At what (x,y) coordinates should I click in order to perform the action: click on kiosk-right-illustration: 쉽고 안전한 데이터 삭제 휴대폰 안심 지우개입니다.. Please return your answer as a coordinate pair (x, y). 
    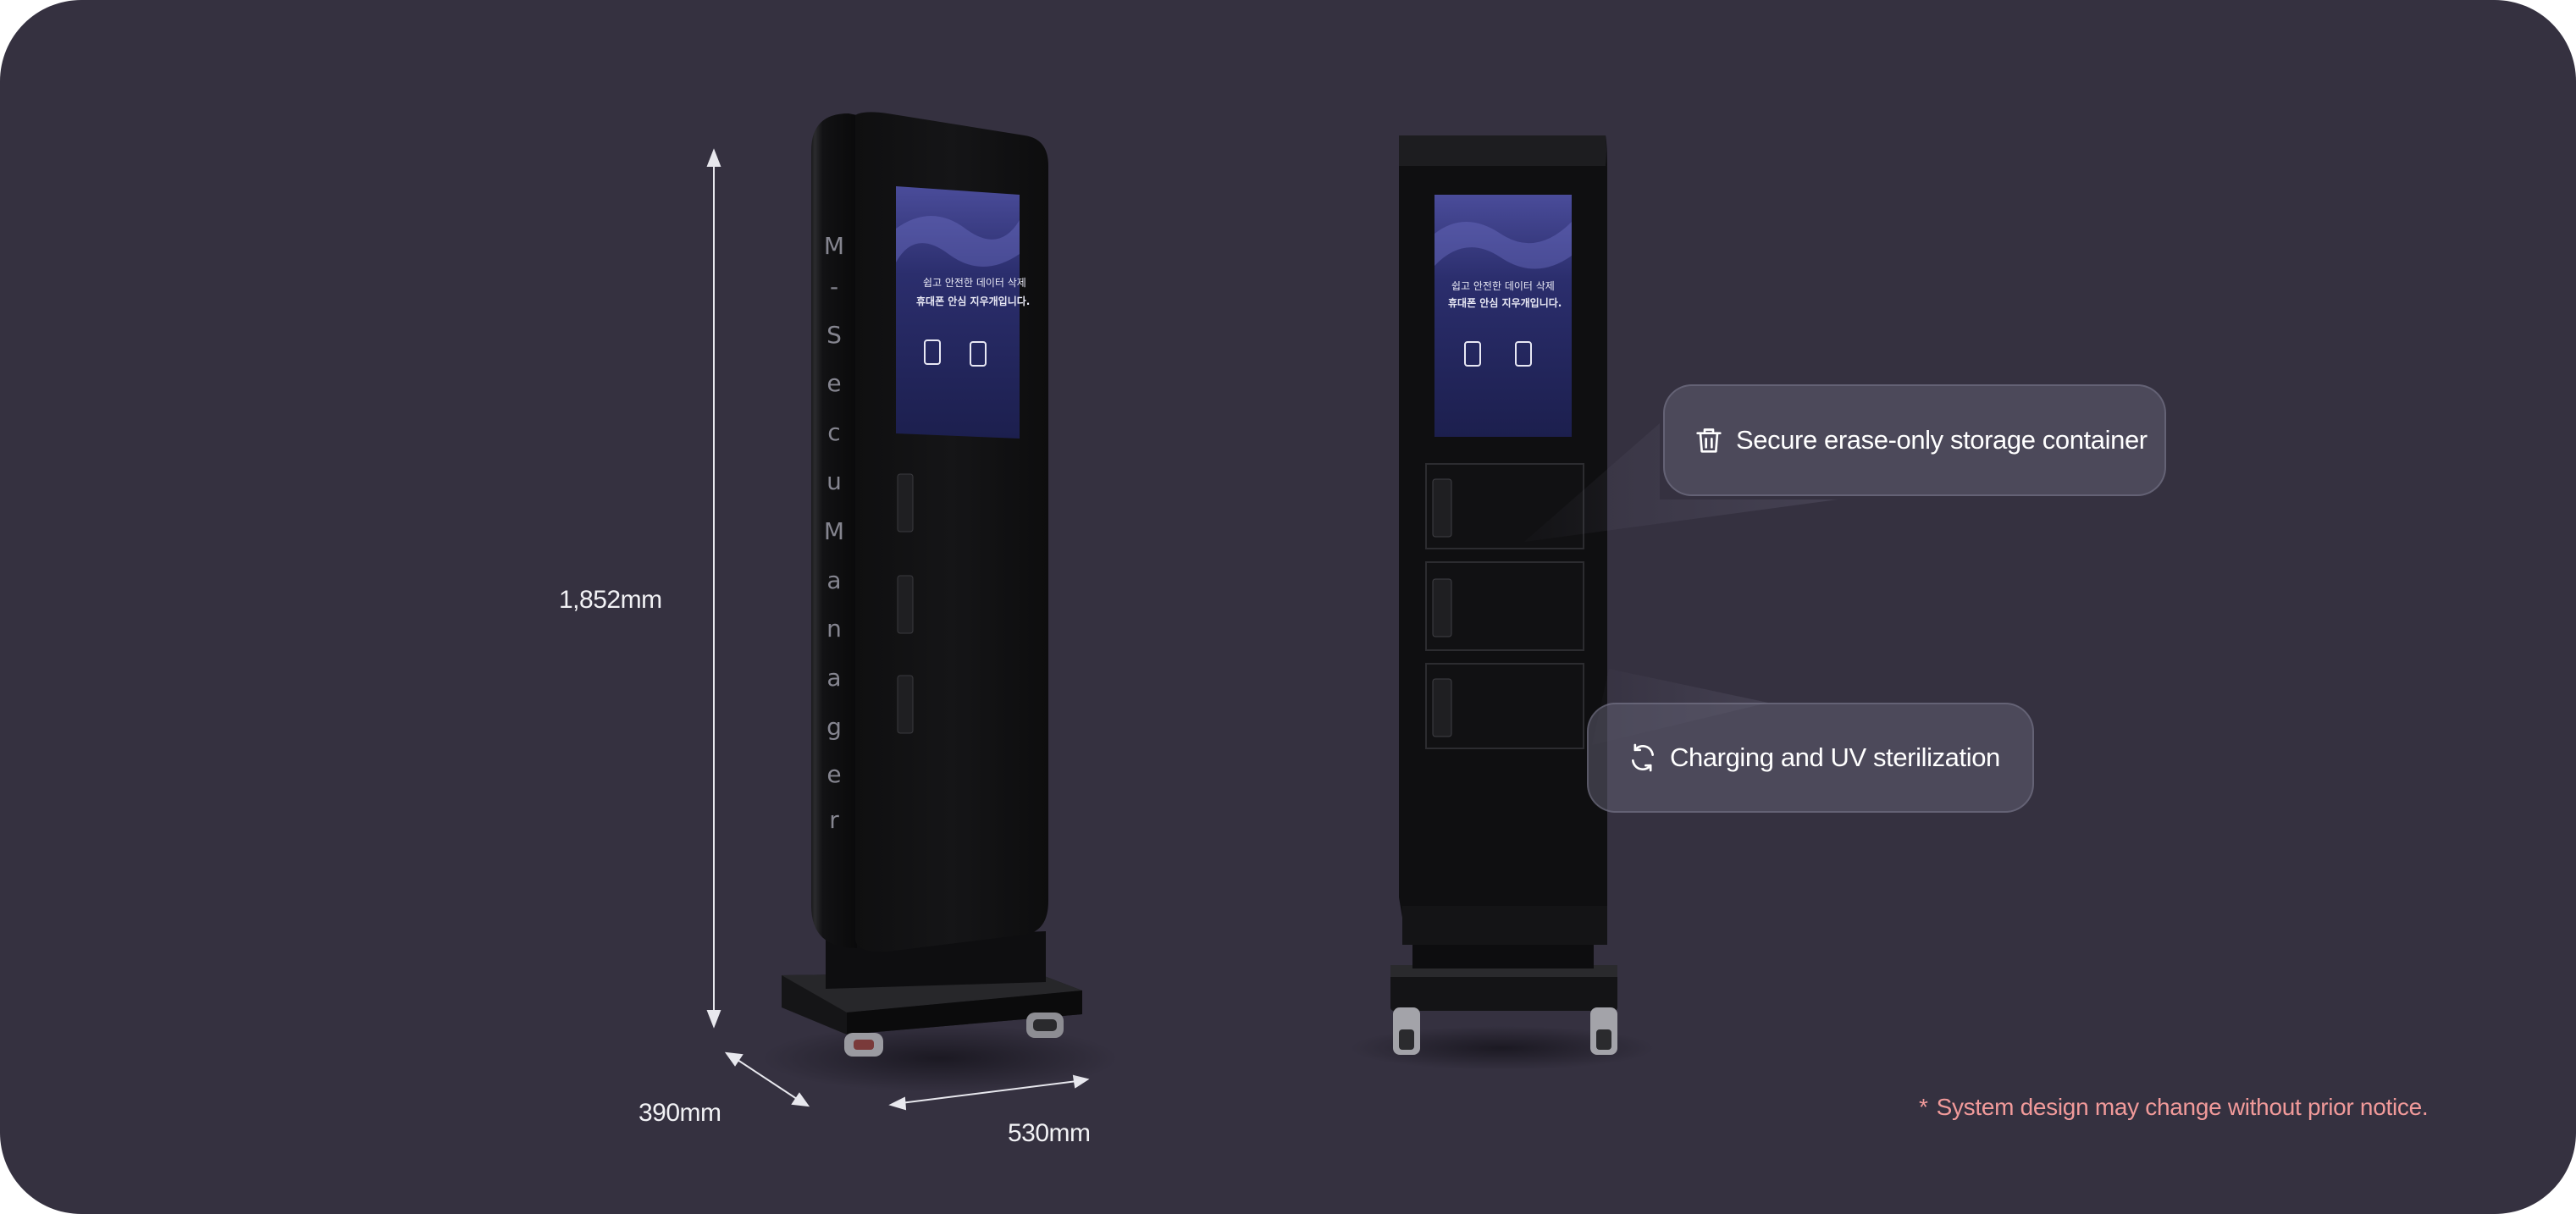
    Looking at the image, I should click on (1502, 602).